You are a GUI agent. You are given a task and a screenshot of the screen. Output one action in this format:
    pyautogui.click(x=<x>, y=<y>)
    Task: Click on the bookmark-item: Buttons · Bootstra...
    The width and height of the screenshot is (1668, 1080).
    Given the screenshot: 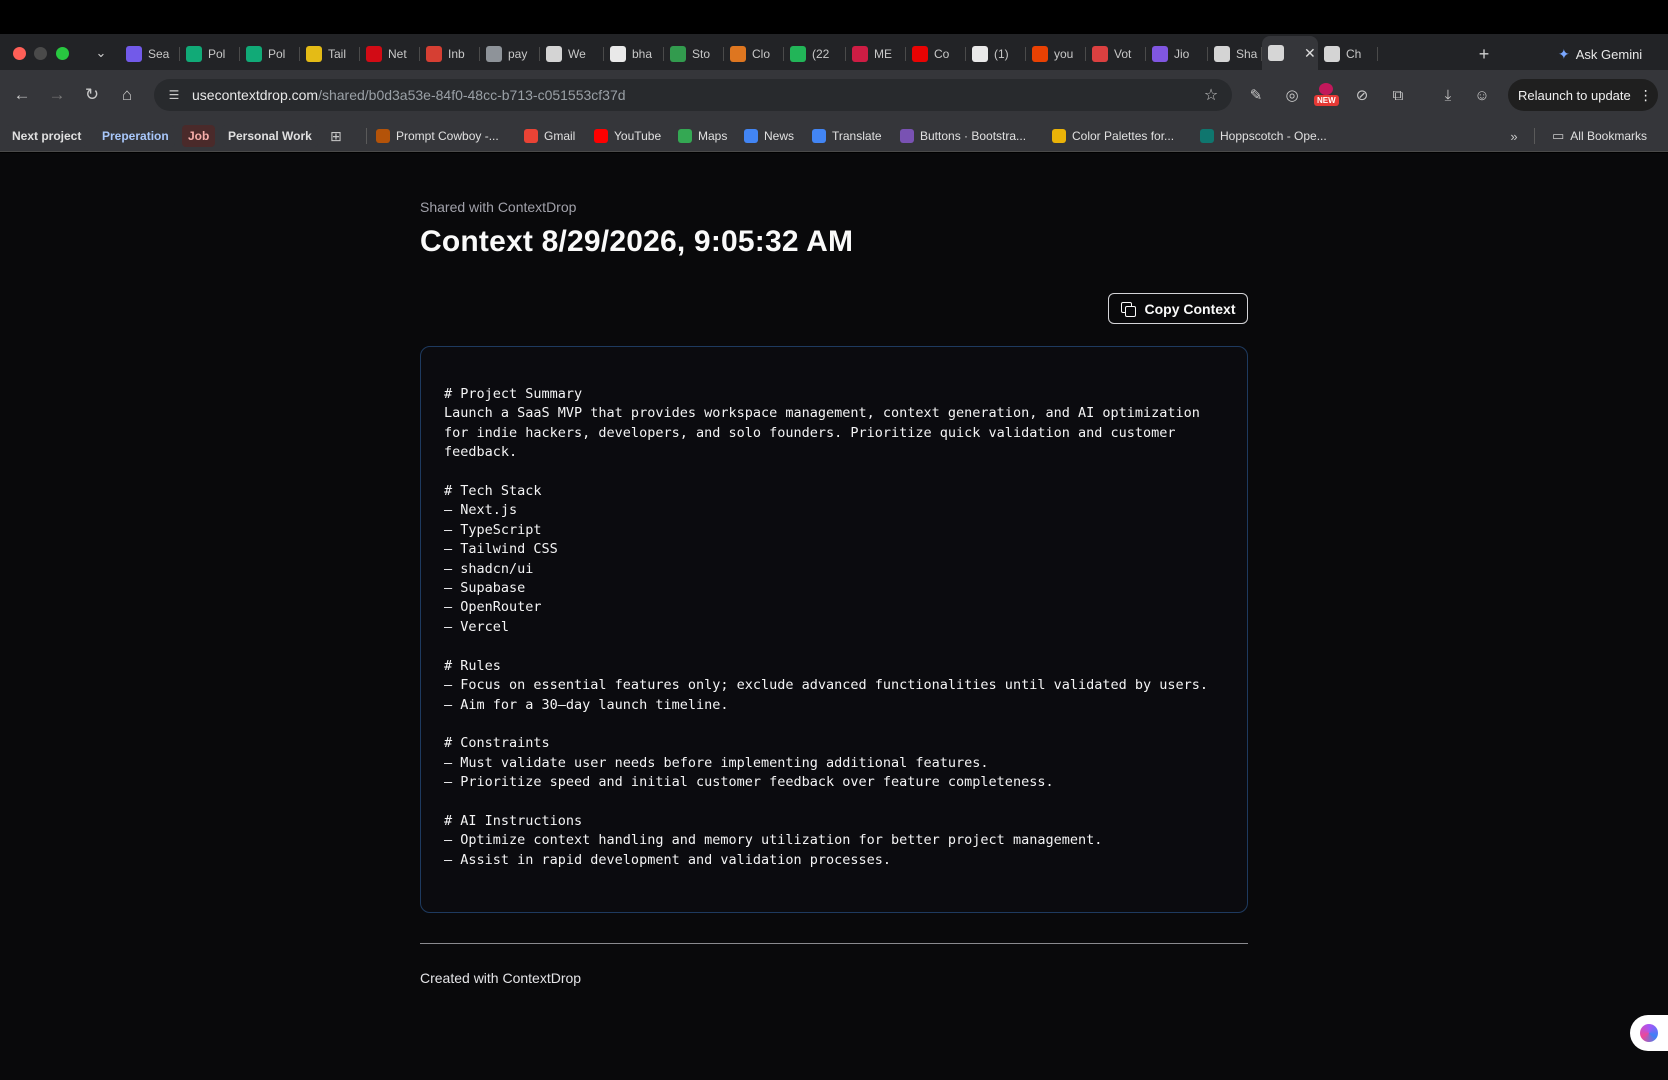 What is the action you would take?
    pyautogui.click(x=963, y=136)
    